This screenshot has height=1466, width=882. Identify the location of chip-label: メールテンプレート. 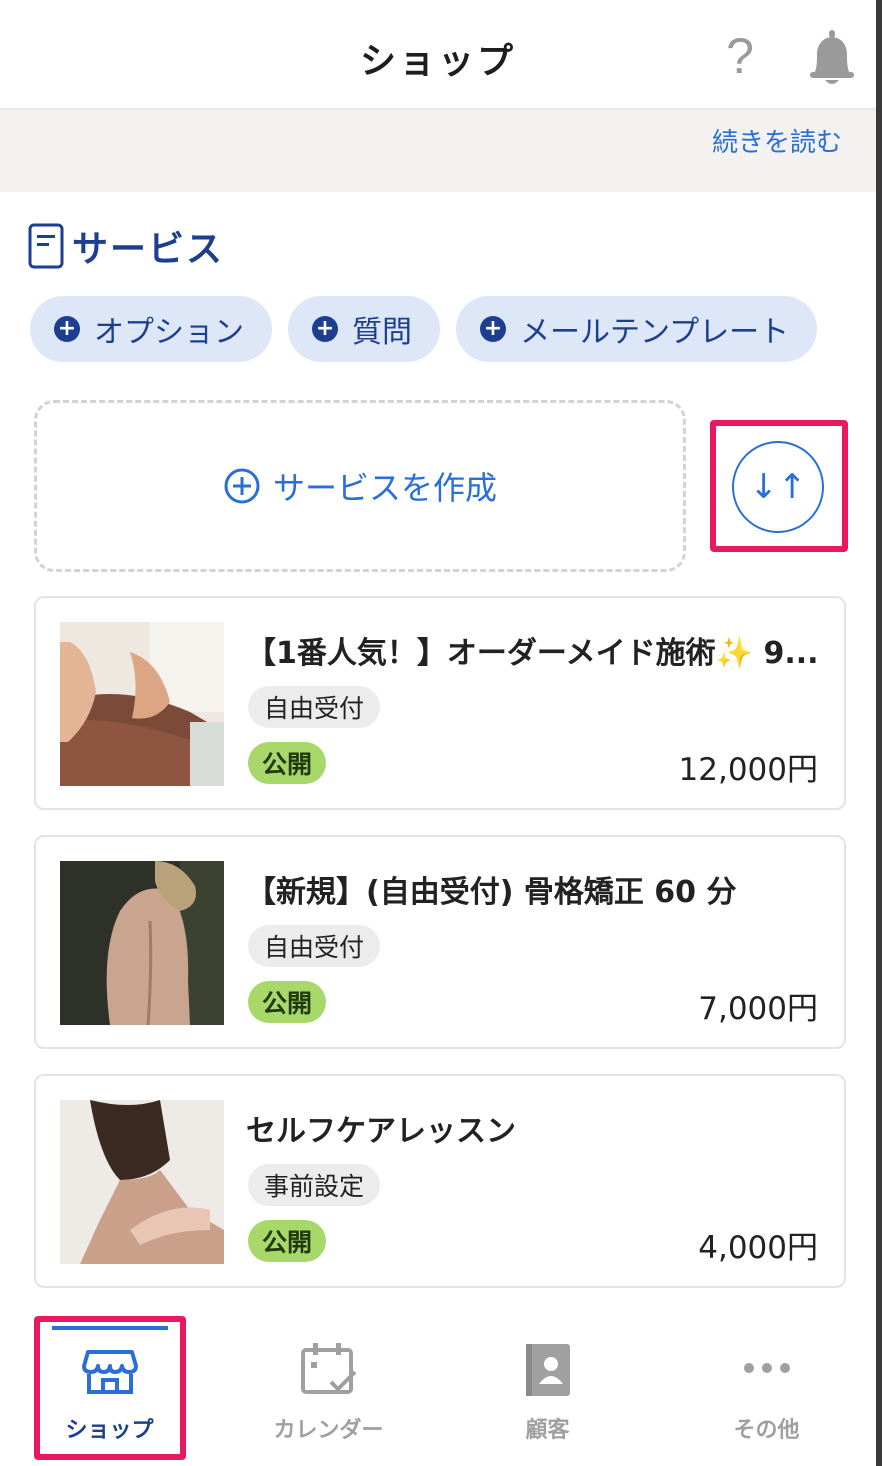
(655, 332).